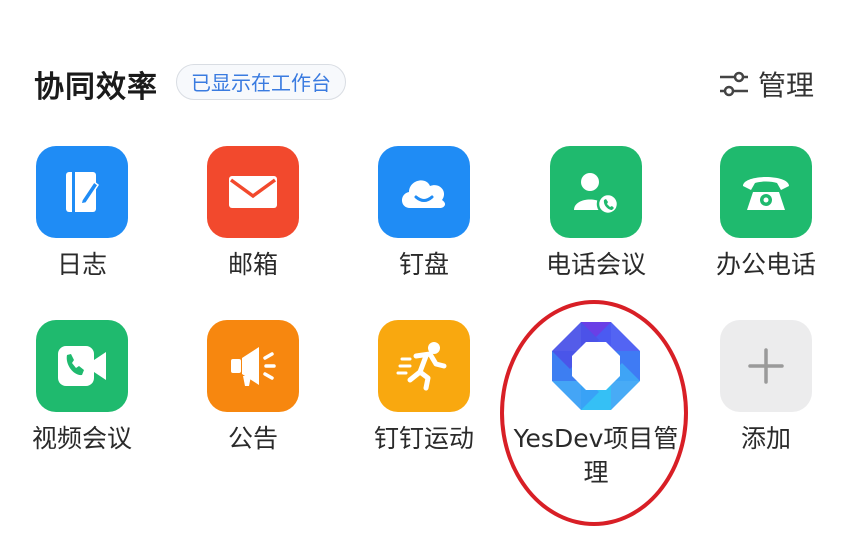 This screenshot has height=544, width=842. What do you see at coordinates (765, 438) in the screenshot?
I see `app-label: 添加` at bounding box center [765, 438].